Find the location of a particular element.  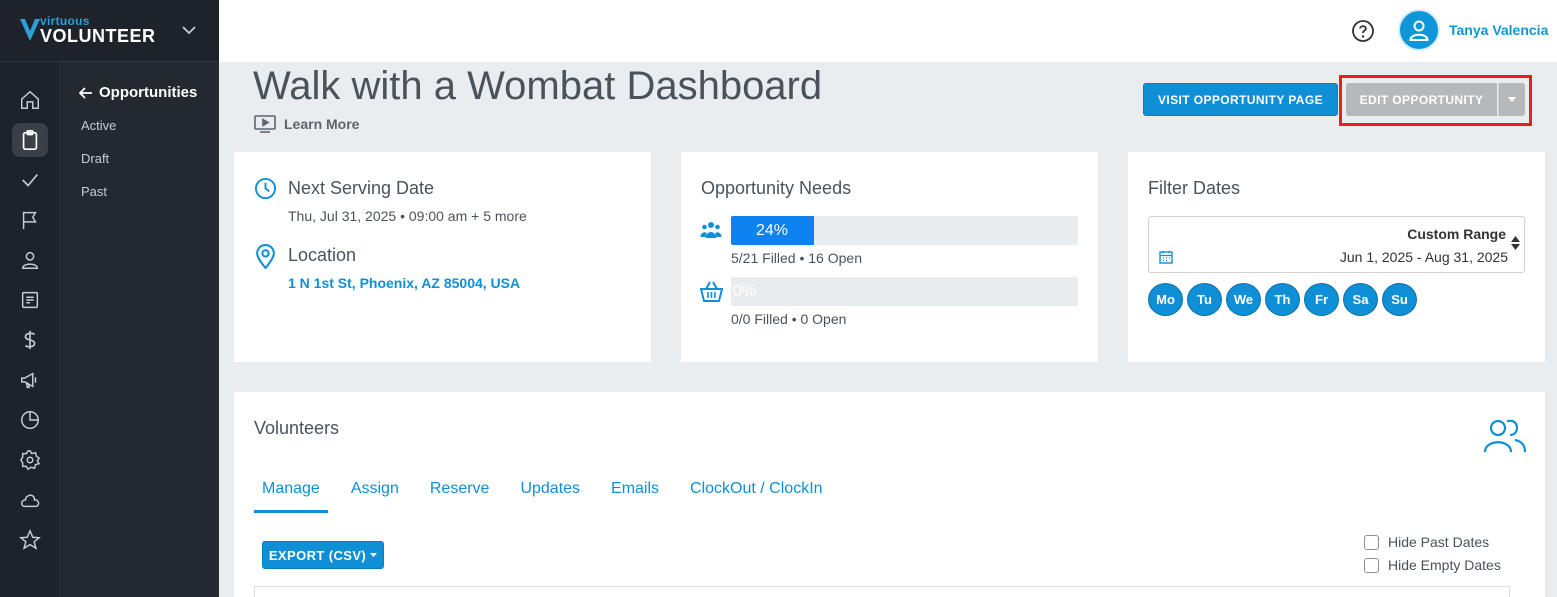

rail-nav is located at coordinates (29, 320).